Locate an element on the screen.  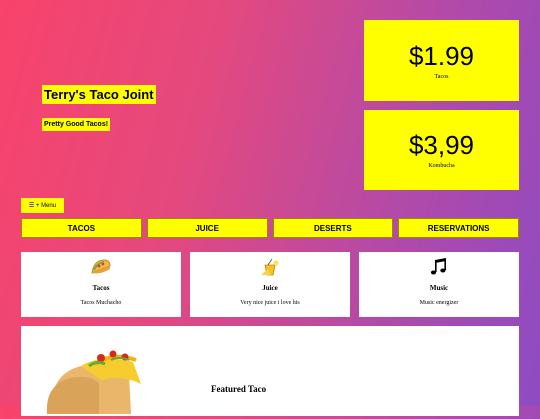
feature-card-juice: Juice Very nice juice i love his is located at coordinates (270, 284).